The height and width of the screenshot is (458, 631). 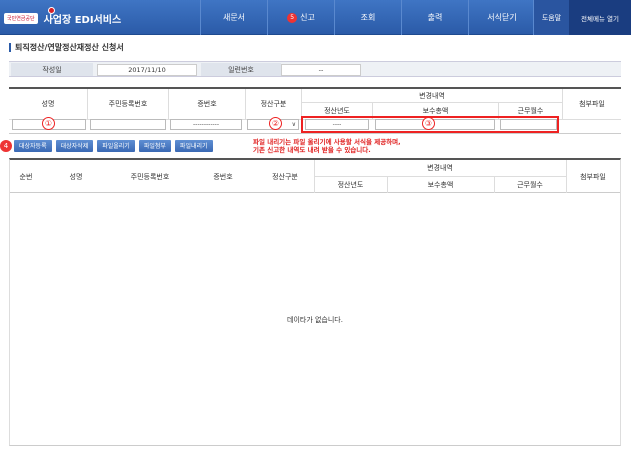 I want to click on form-header-type: 정산구분, so click(x=274, y=104).